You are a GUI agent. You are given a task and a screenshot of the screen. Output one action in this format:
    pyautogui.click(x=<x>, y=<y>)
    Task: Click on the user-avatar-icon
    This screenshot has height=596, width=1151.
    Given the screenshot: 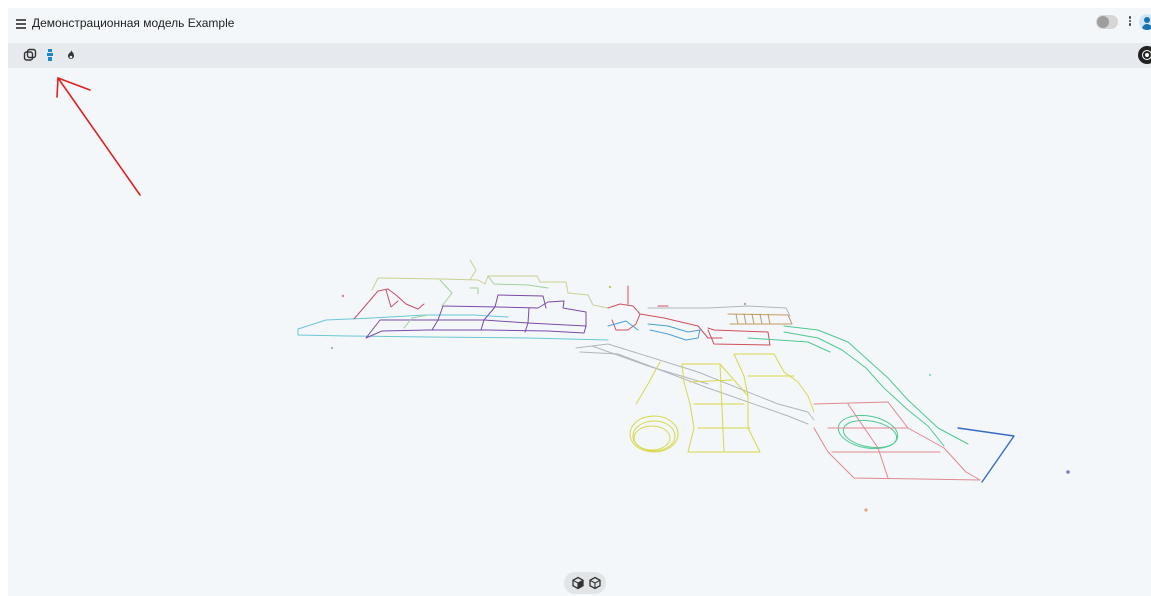 What is the action you would take?
    pyautogui.click(x=1145, y=22)
    